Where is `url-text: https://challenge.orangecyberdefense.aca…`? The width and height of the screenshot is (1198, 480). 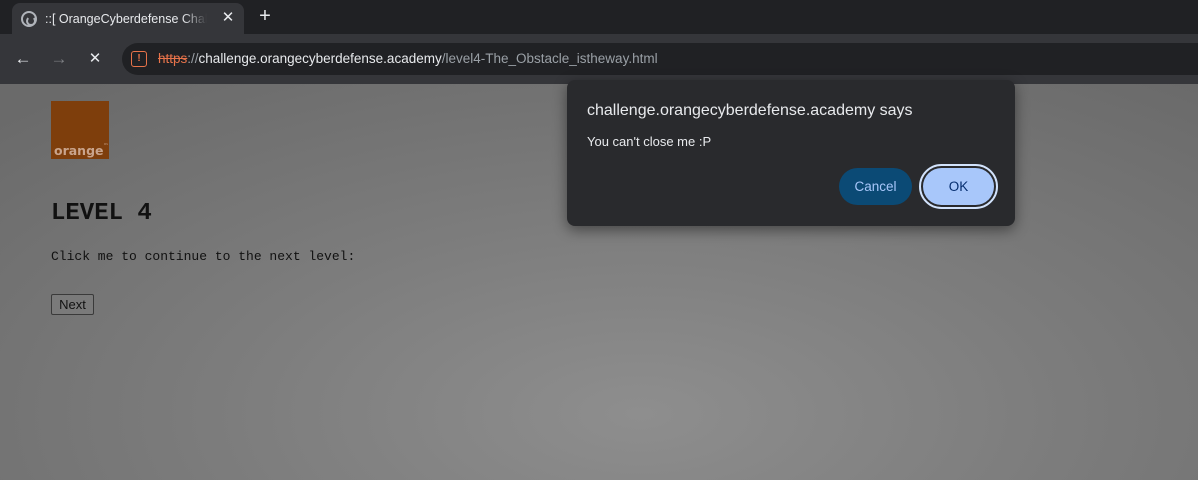
url-text: https://challenge.orangecyberdefense.aca… is located at coordinates (408, 58).